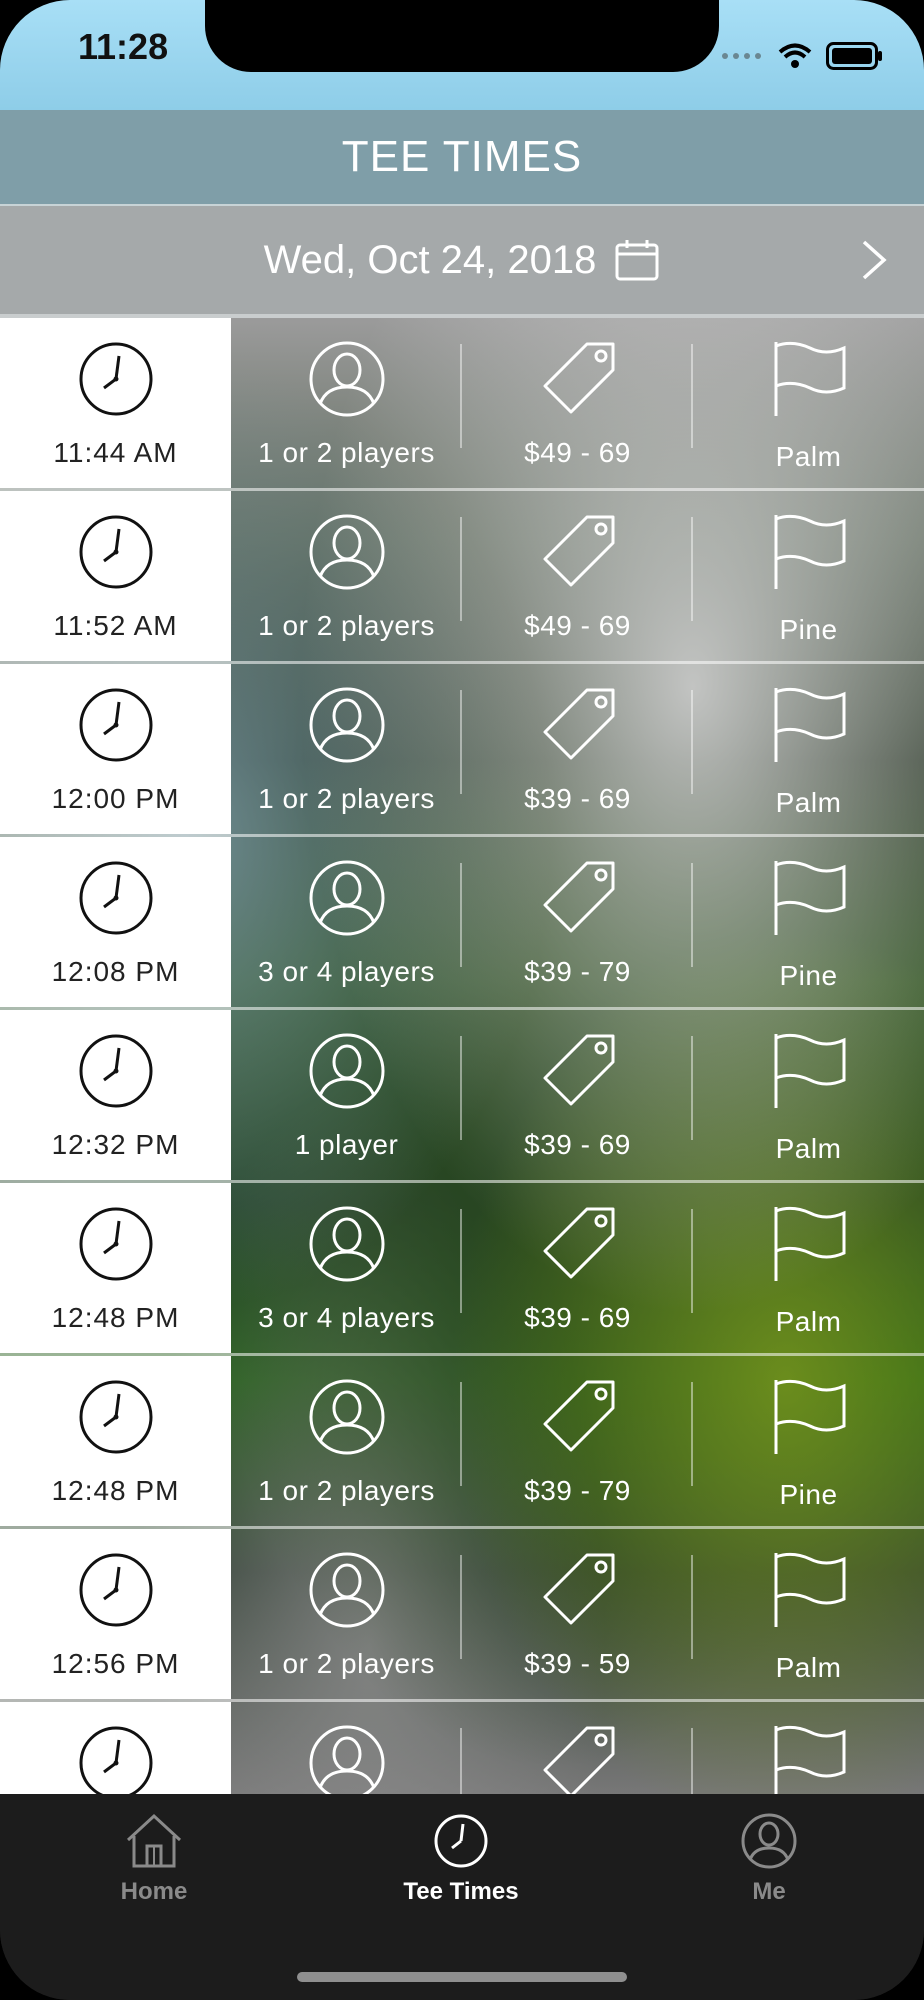 The image size is (924, 2000). Describe the element at coordinates (115, 1663) in the screenshot. I see `tee-time-label: 12:56 PM` at that location.